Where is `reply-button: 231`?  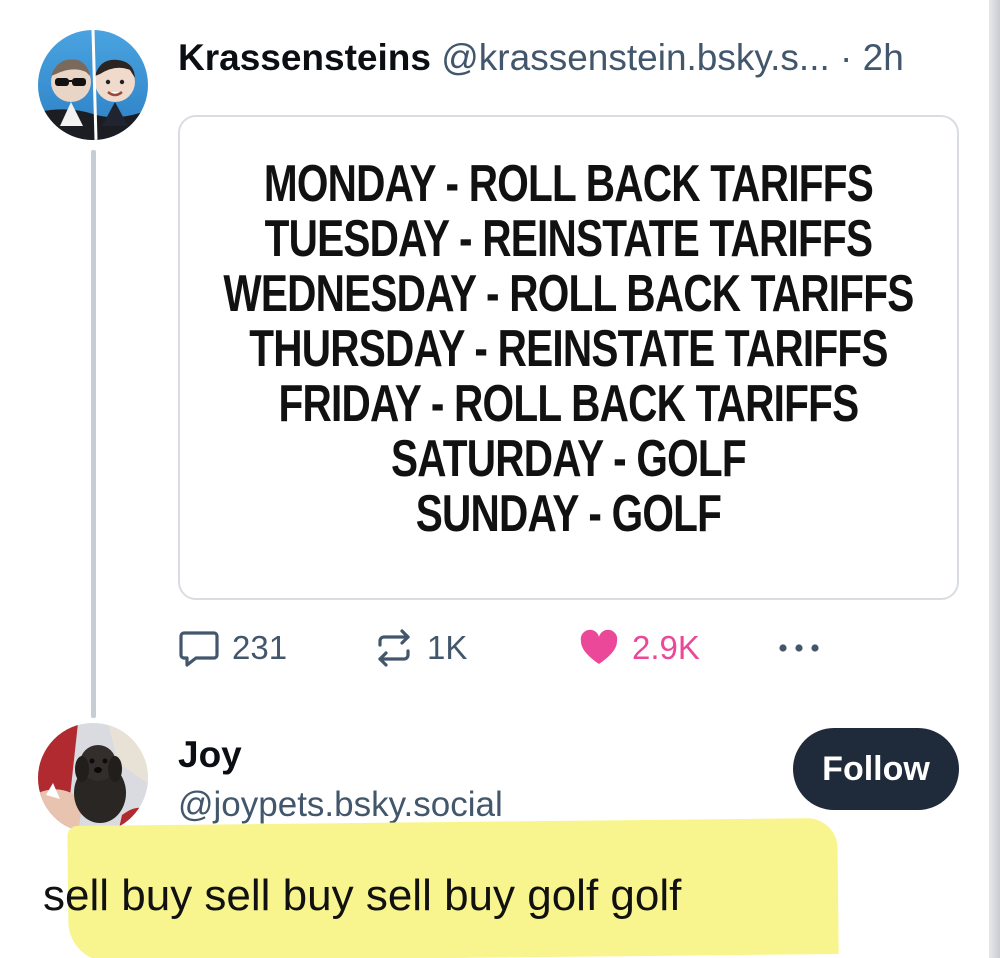
reply-button: 231 is located at coordinates (232, 648).